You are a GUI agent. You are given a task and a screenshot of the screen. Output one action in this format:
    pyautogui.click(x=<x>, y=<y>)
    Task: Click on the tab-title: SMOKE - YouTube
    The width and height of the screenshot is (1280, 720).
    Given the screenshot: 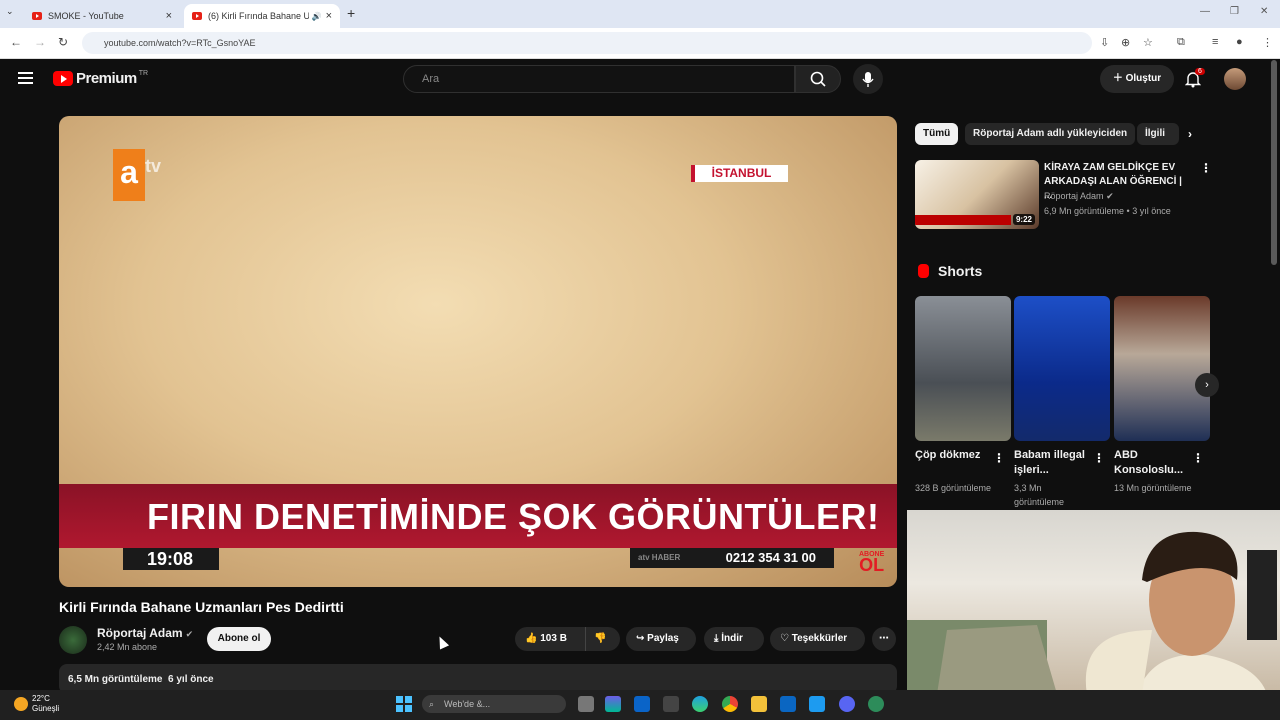 What is the action you would take?
    pyautogui.click(x=86, y=16)
    